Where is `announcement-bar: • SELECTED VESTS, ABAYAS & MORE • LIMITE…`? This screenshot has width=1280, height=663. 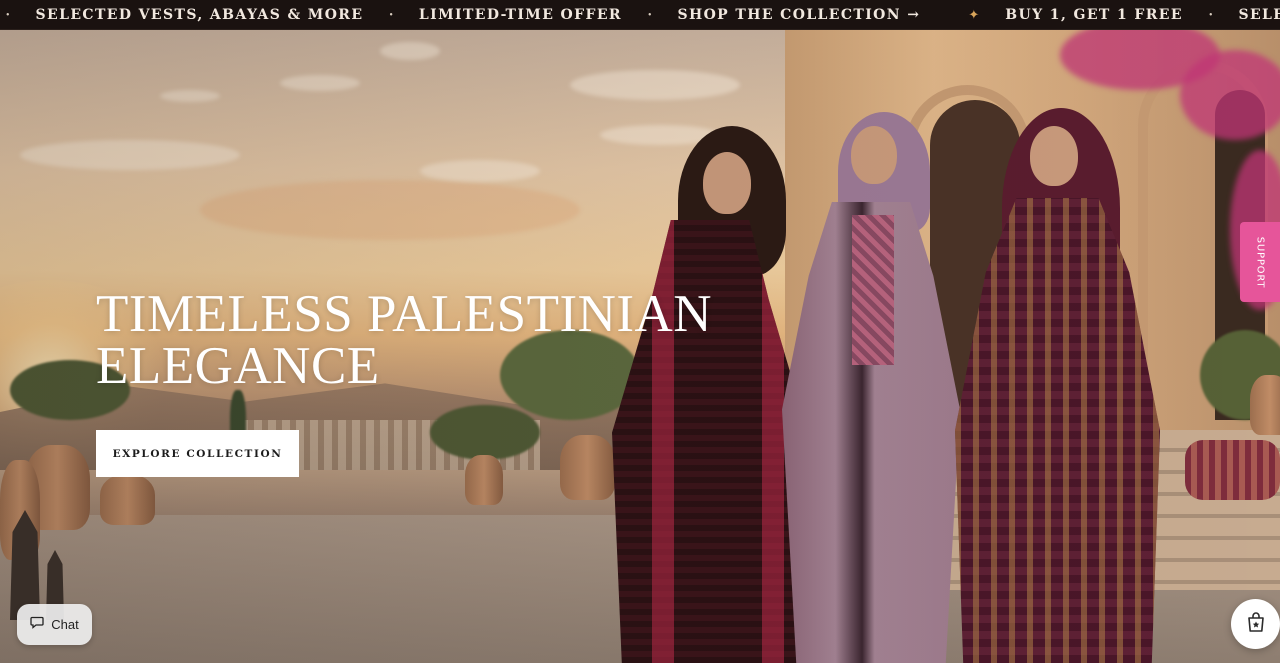 announcement-bar: • SELECTED VESTS, ABAYAS & MORE • LIMITE… is located at coordinates (640, 15).